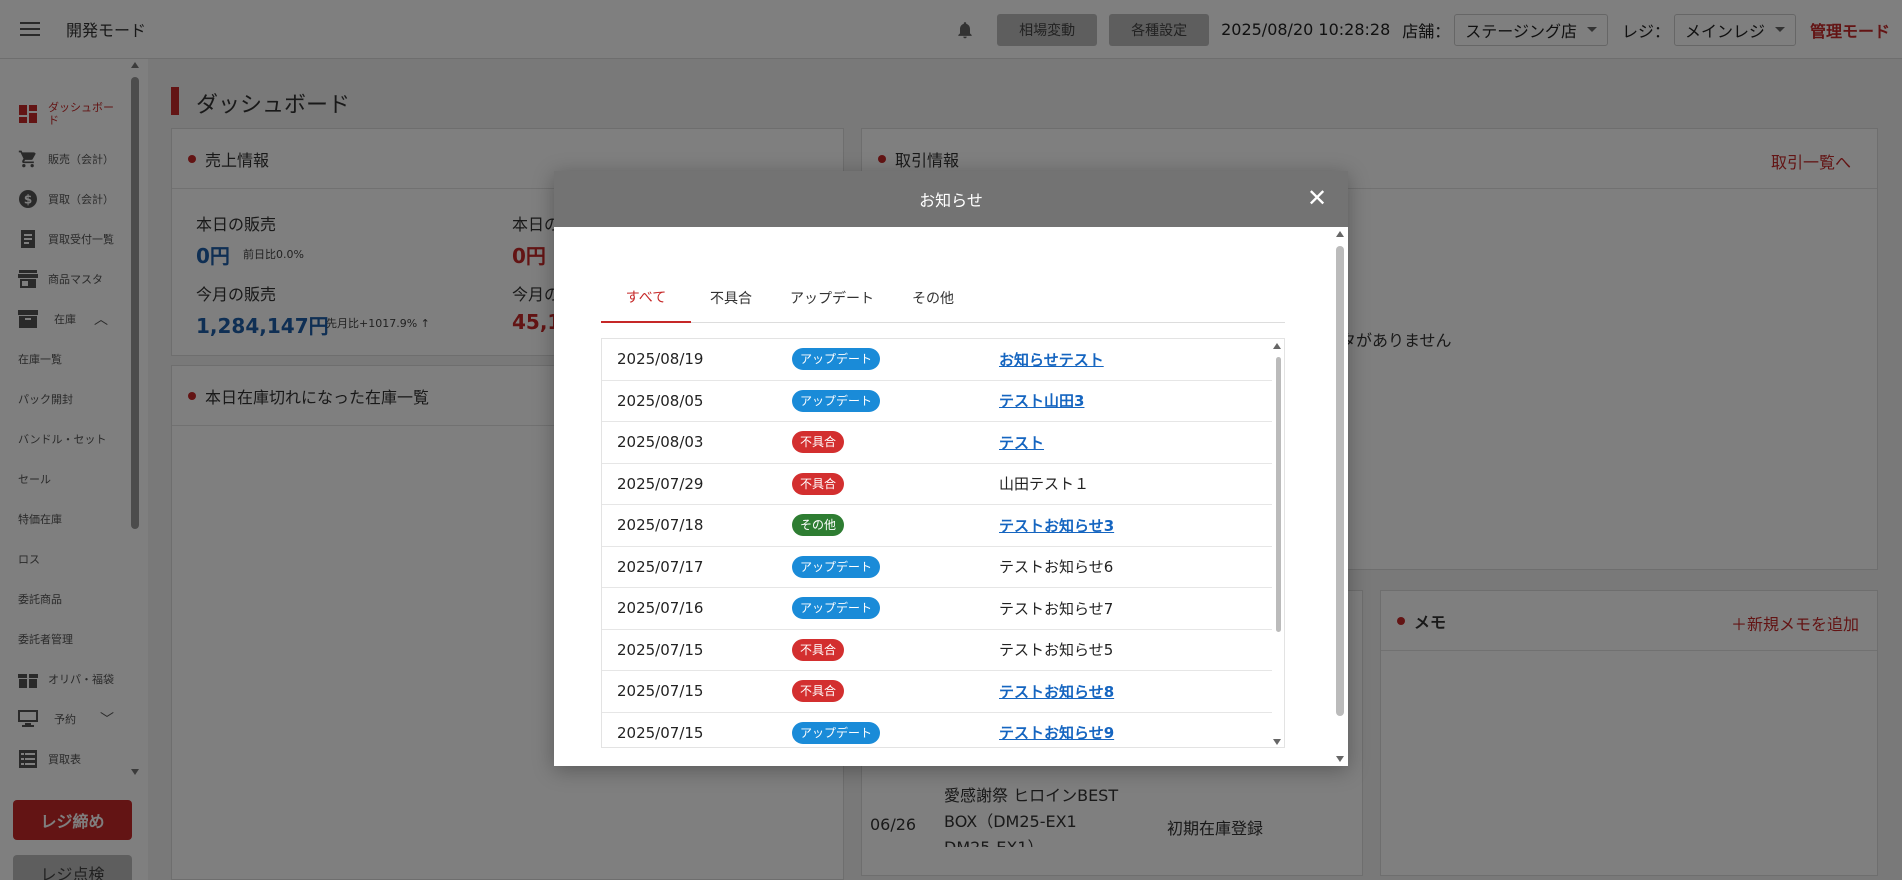  Describe the element at coordinates (660, 483) in the screenshot. I see `notice-date: 2025/07/29` at that location.